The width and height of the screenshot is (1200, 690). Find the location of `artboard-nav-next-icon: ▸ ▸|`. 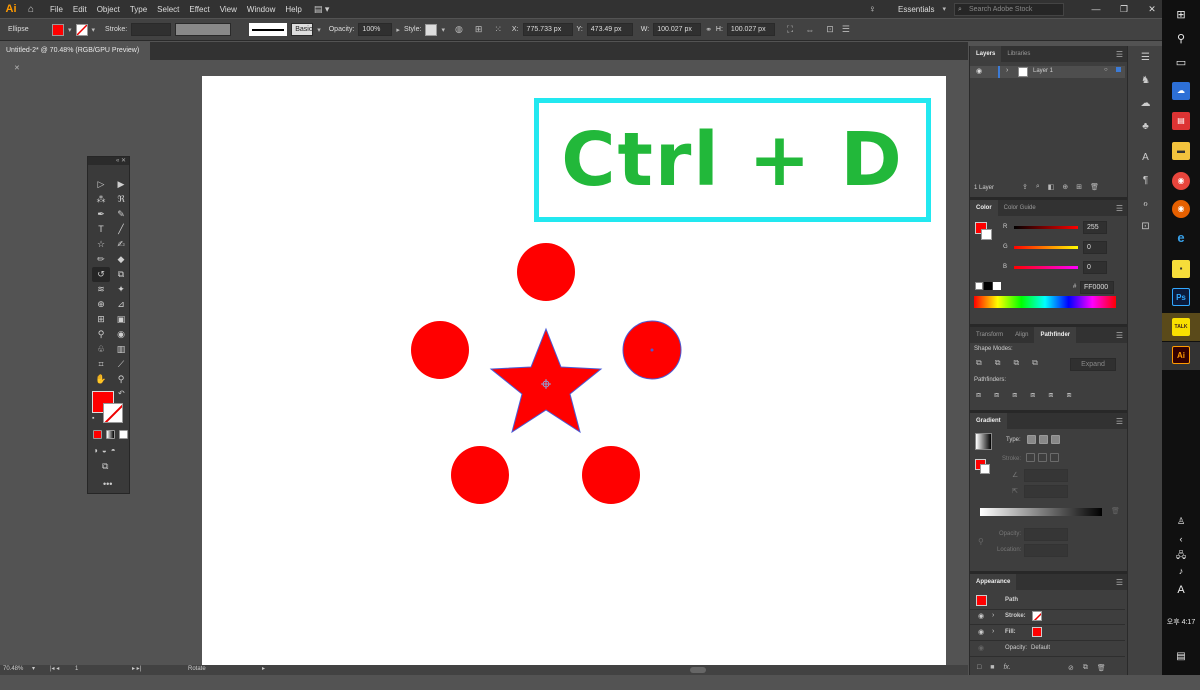

artboard-nav-next-icon: ▸ ▸| is located at coordinates (136, 668).